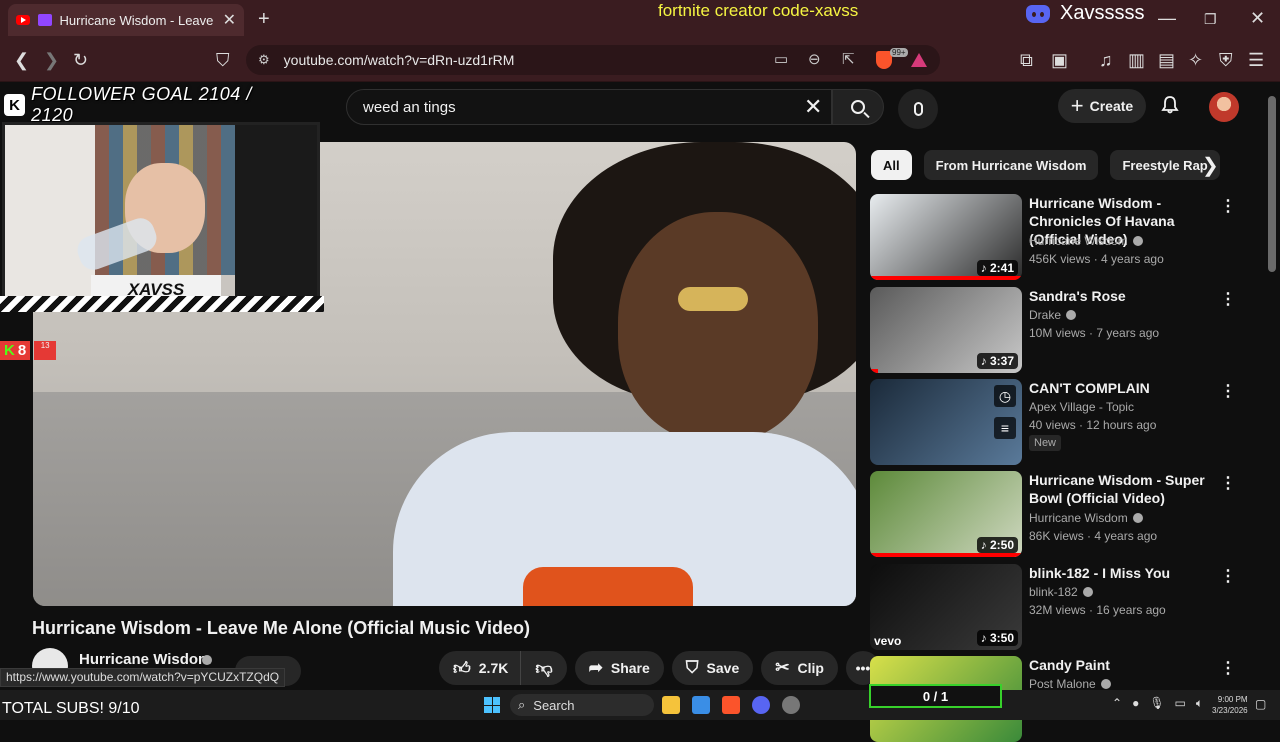 This screenshot has width=1280, height=742. What do you see at coordinates (1135, 703) in the screenshot?
I see `tray-app-icon: ●` at bounding box center [1135, 703].